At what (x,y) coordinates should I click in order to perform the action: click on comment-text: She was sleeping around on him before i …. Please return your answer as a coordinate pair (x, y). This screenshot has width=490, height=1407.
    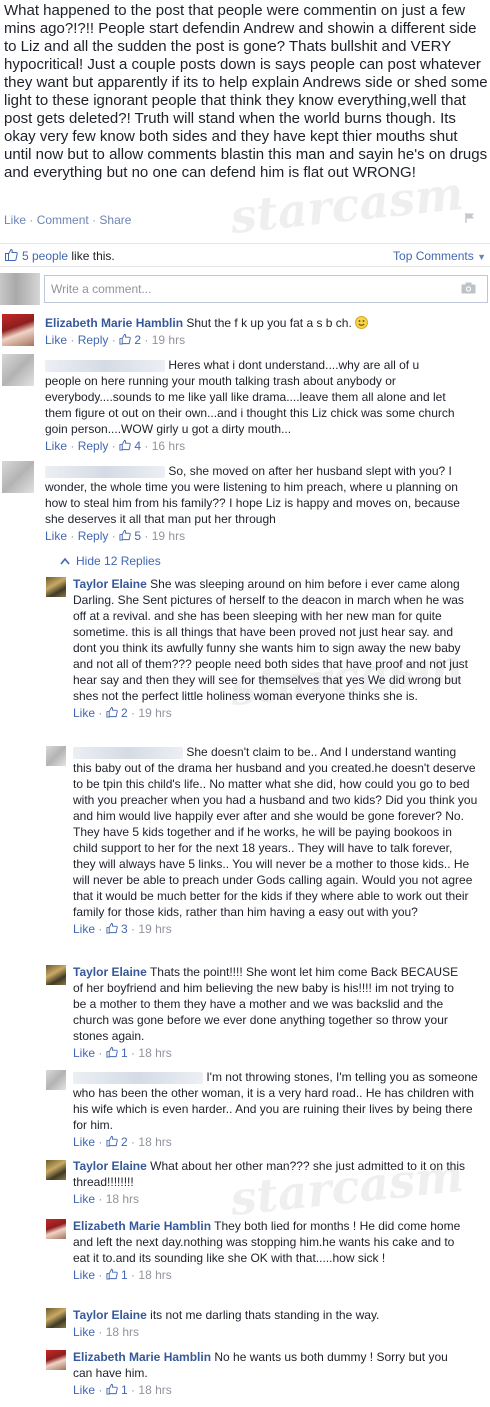
    Looking at the image, I should click on (270, 640).